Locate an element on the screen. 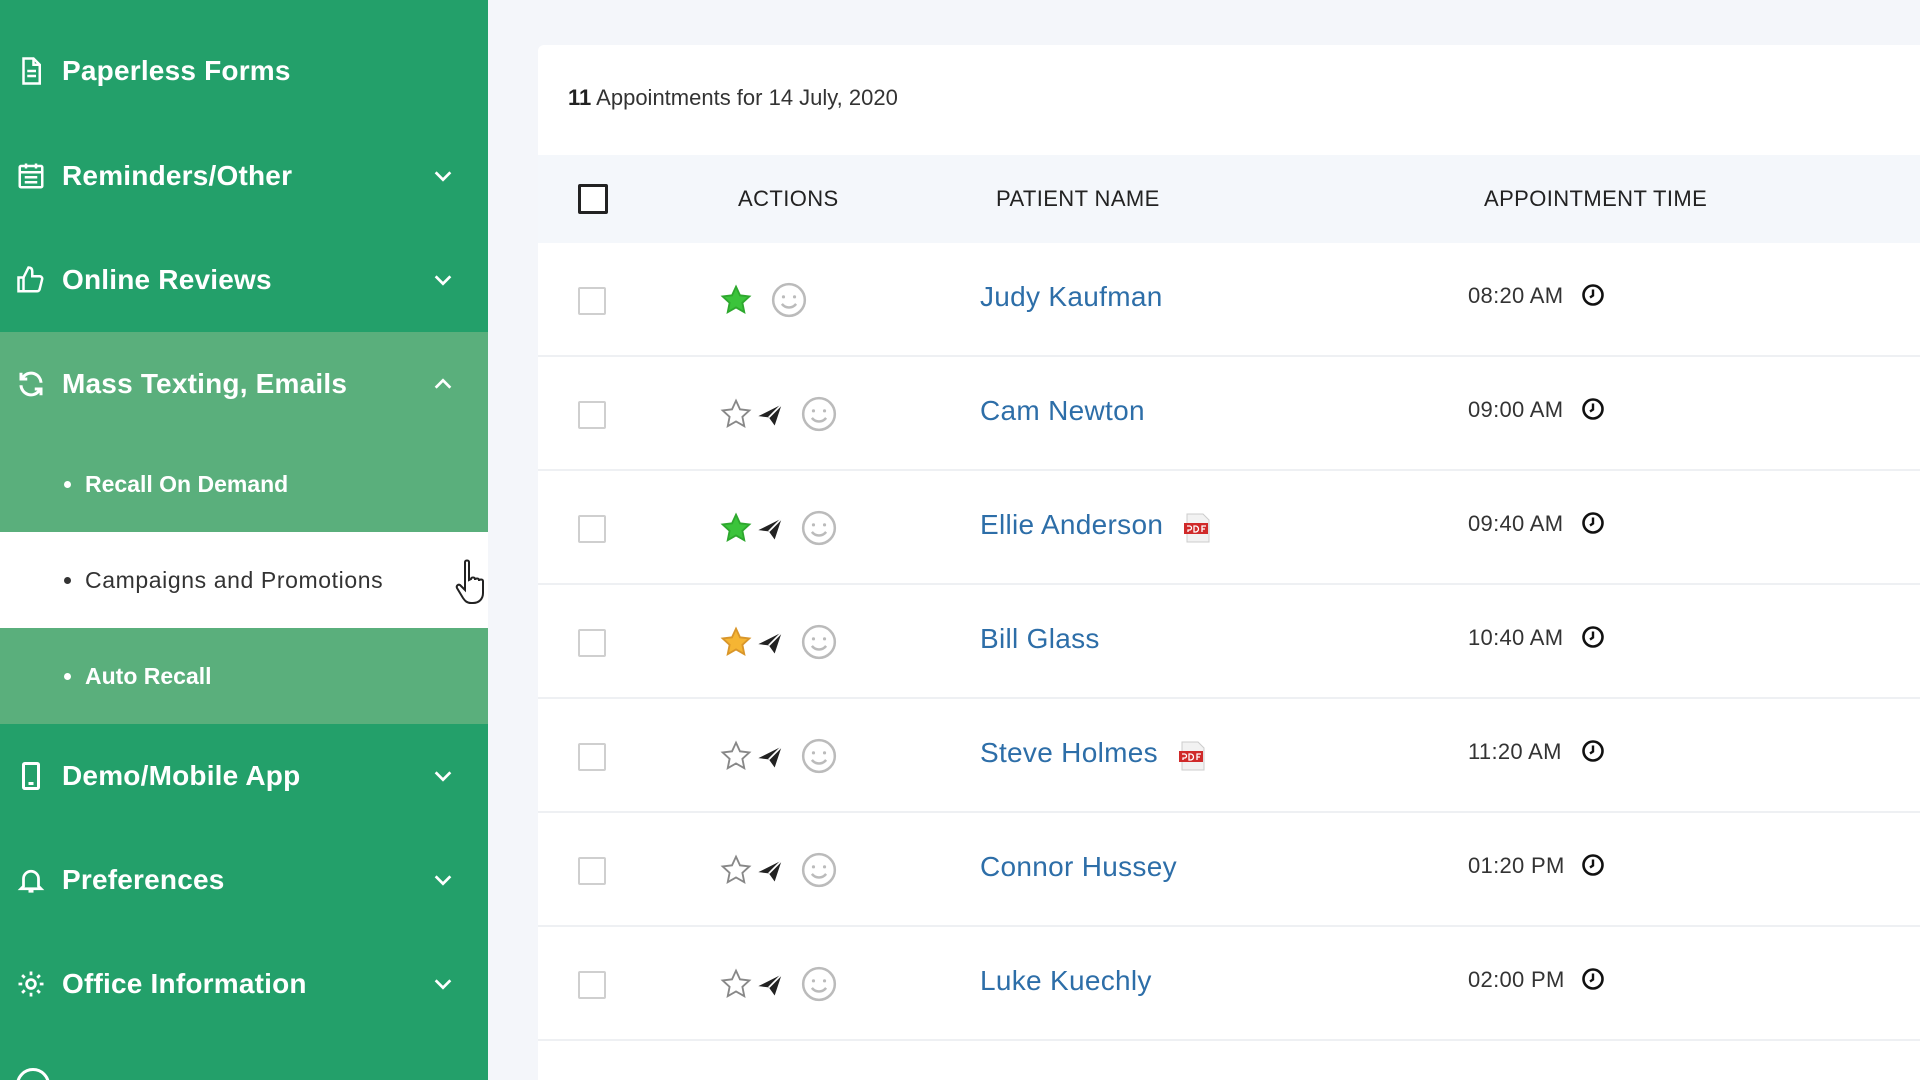 Image resolution: width=1920 pixels, height=1080 pixels. sidebar-item-mass-texting: Mass Texting, Emails is located at coordinates (244, 384).